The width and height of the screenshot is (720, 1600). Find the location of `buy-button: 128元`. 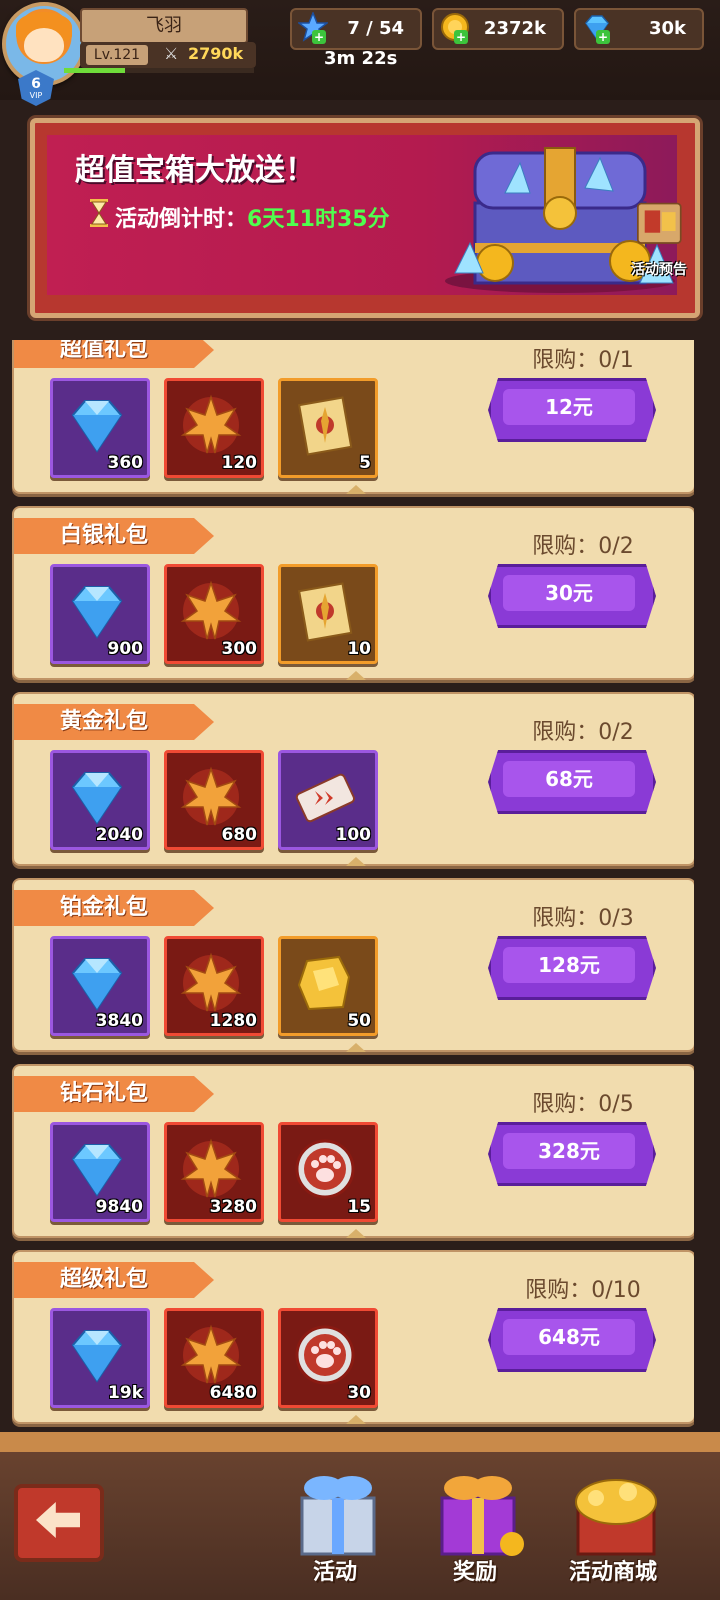

buy-button: 128元 is located at coordinates (572, 968).